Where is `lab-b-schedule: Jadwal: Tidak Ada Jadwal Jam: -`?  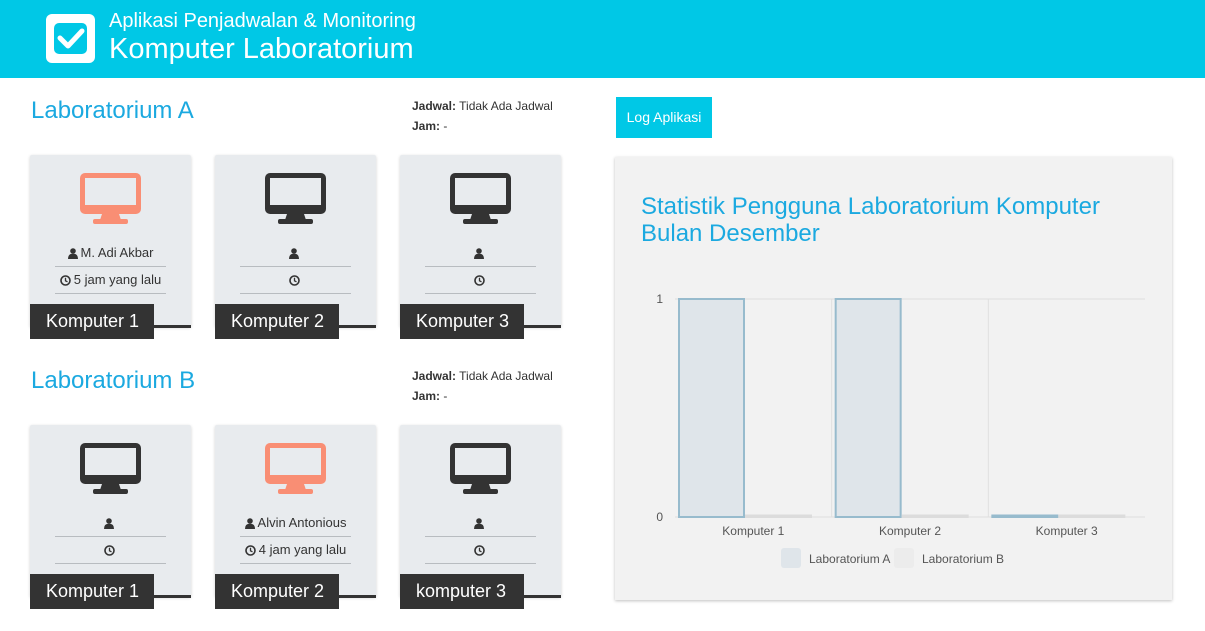 lab-b-schedule: Jadwal: Tidak Ada Jadwal Jam: - is located at coordinates (482, 386).